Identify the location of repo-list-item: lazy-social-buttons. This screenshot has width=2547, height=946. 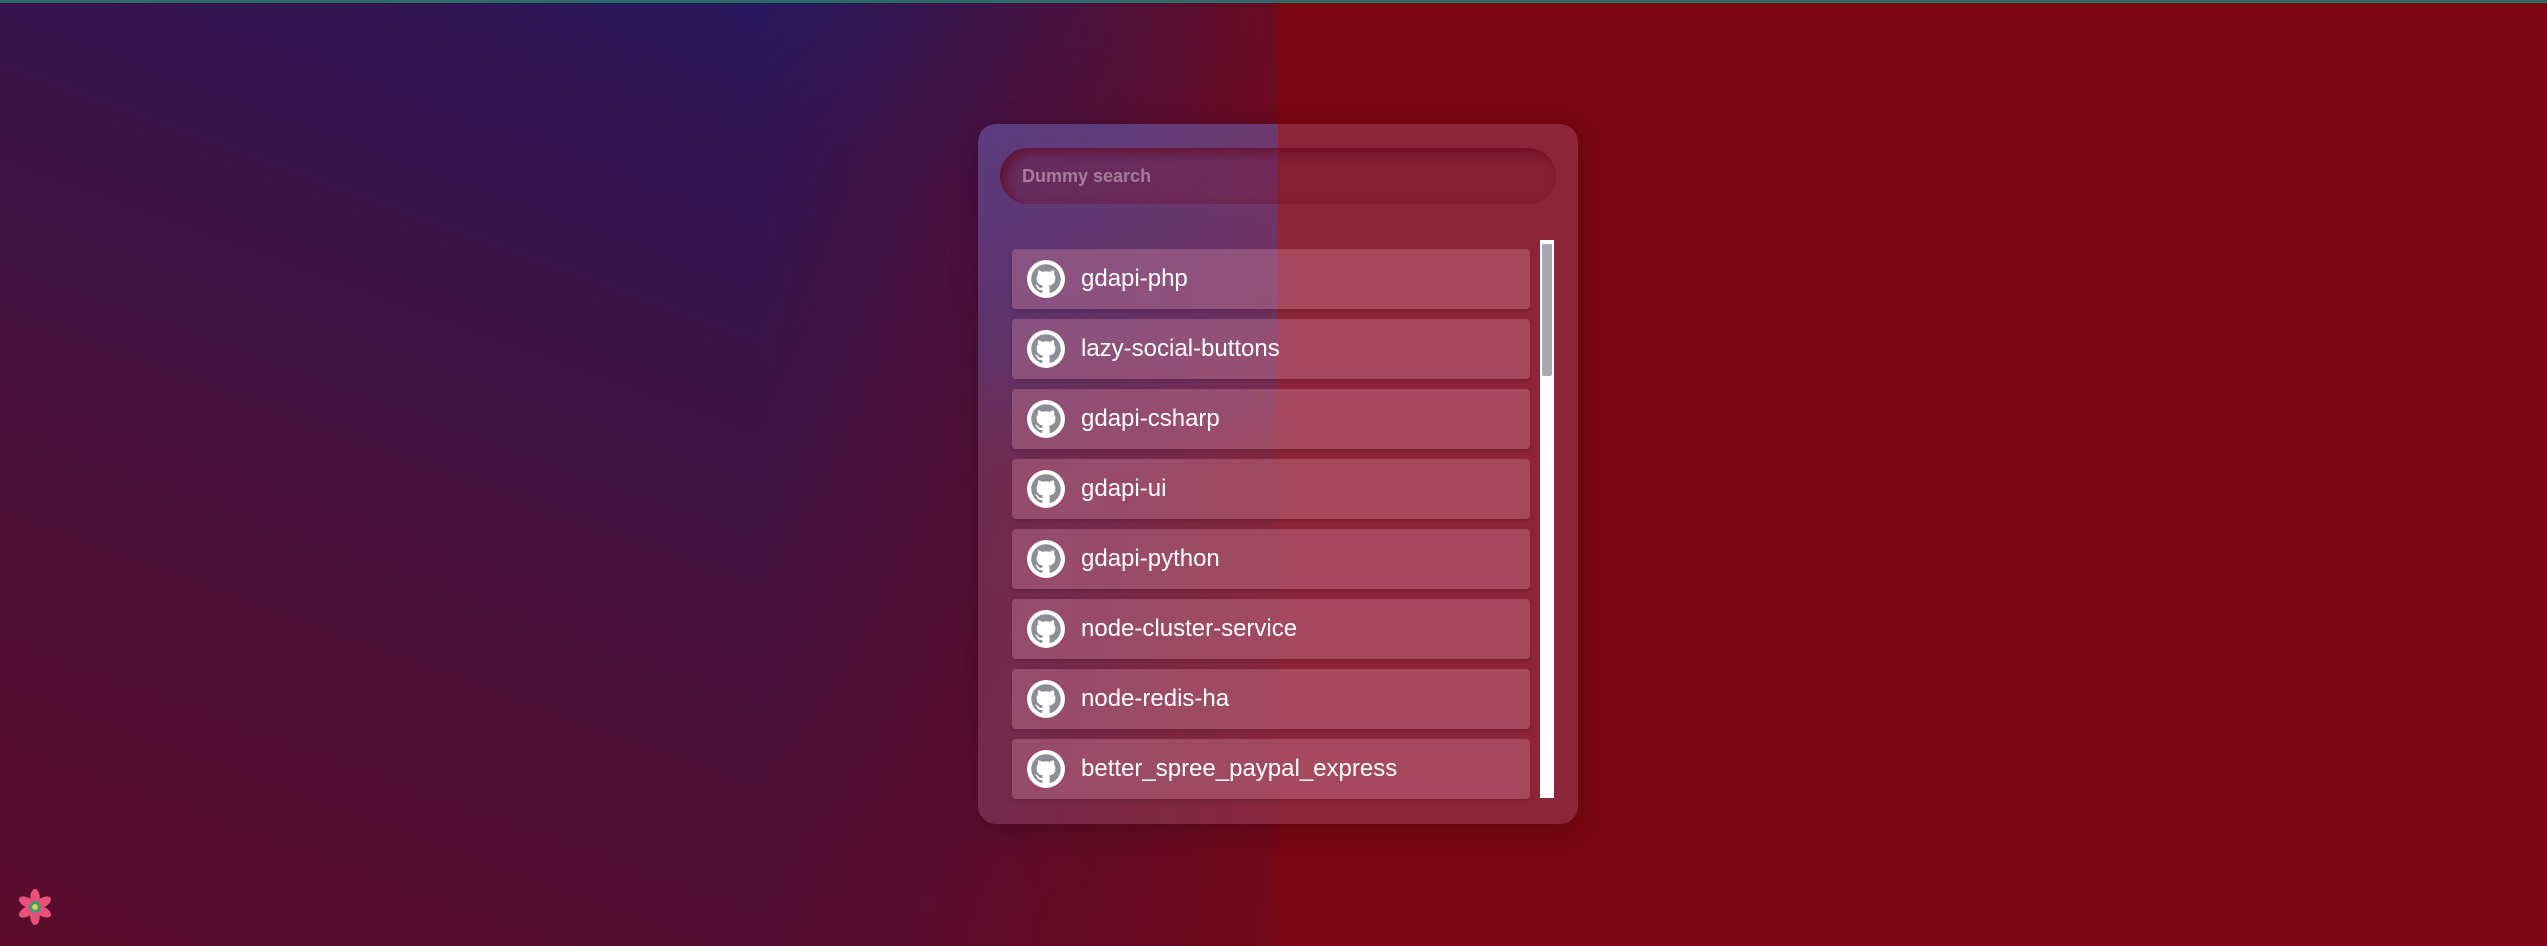
(1271, 349).